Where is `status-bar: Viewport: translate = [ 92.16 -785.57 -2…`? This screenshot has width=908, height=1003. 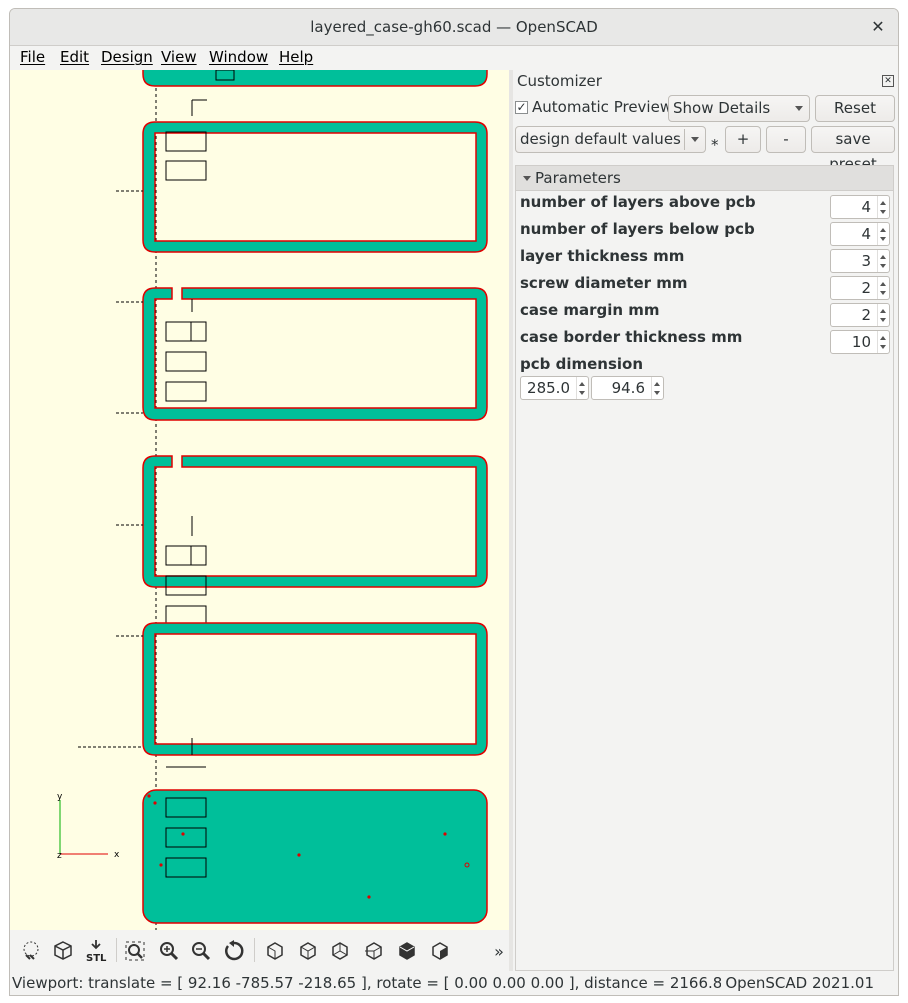 status-bar: Viewport: translate = [ 92.16 -785.57 -2… is located at coordinates (454, 983).